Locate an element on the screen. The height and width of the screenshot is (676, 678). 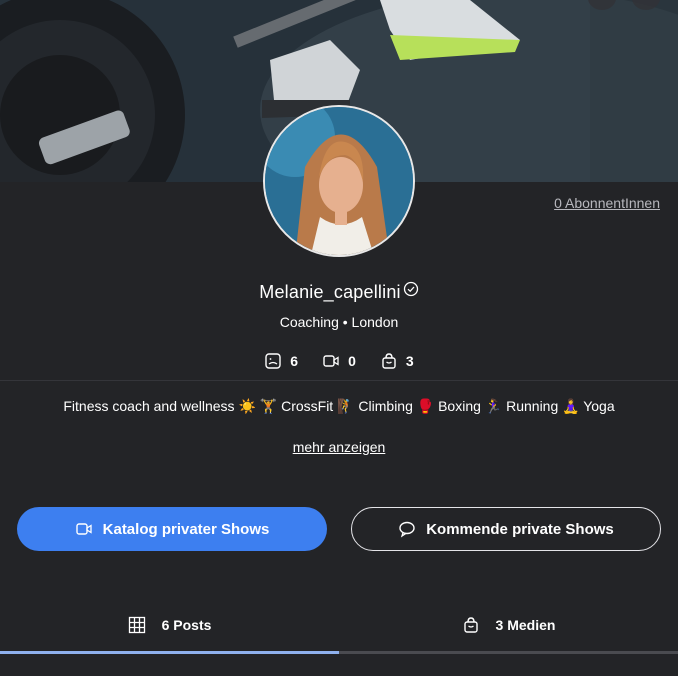
posts-count: 6 is located at coordinates (294, 361).